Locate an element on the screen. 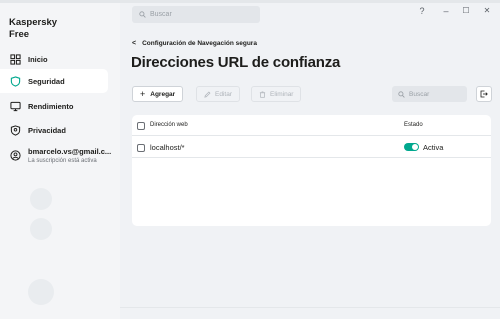 The width and height of the screenshot is (500, 319). url-cell: localhost/* is located at coordinates (167, 147).